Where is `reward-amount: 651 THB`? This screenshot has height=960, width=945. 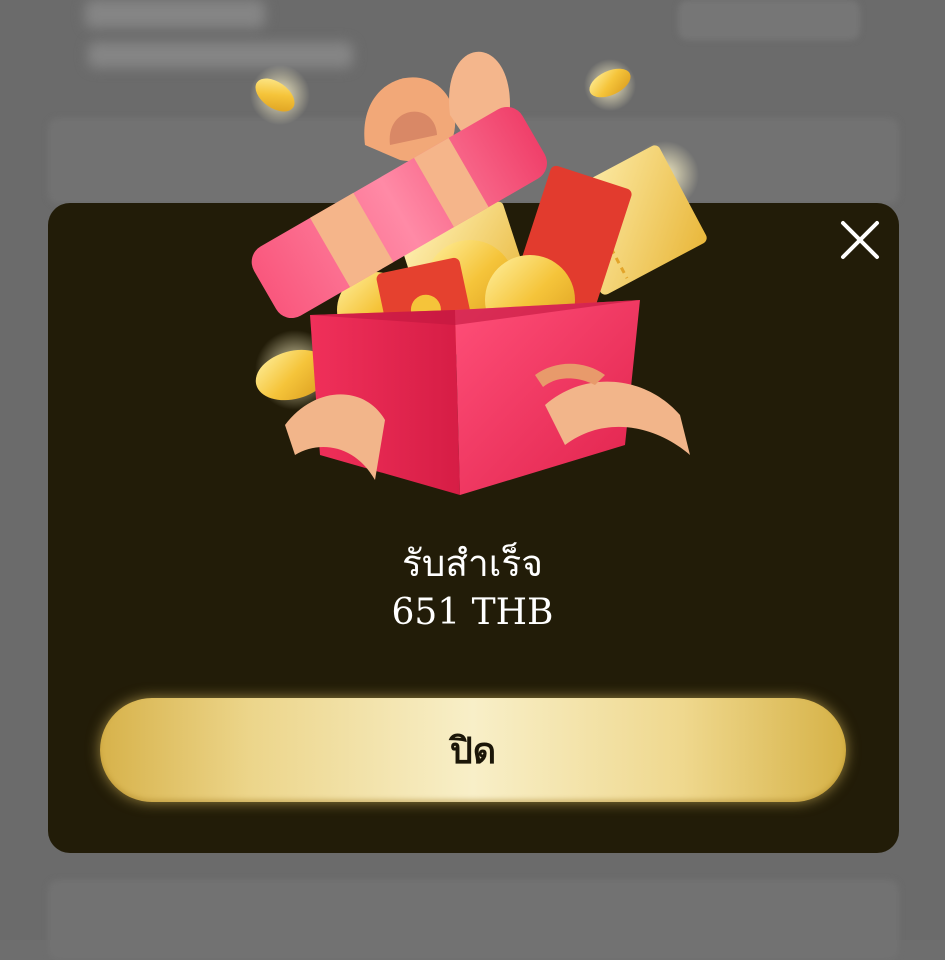 reward-amount: 651 THB is located at coordinates (472, 612).